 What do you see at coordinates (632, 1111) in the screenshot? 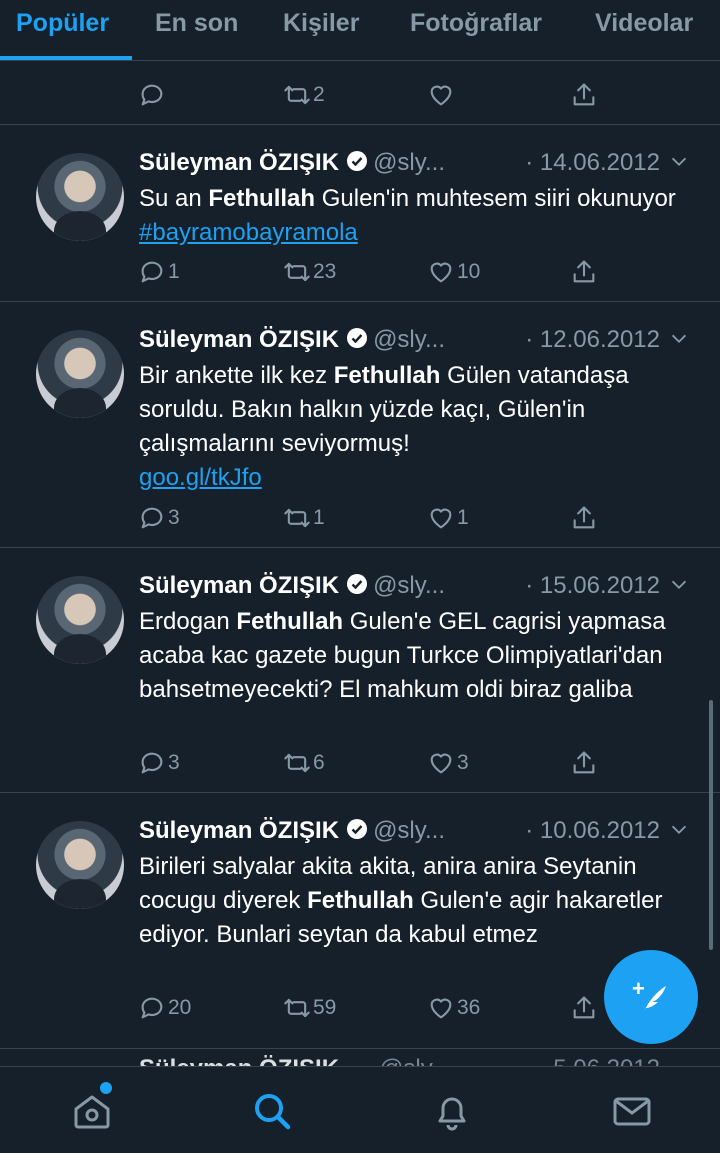
I see `messages-icon` at bounding box center [632, 1111].